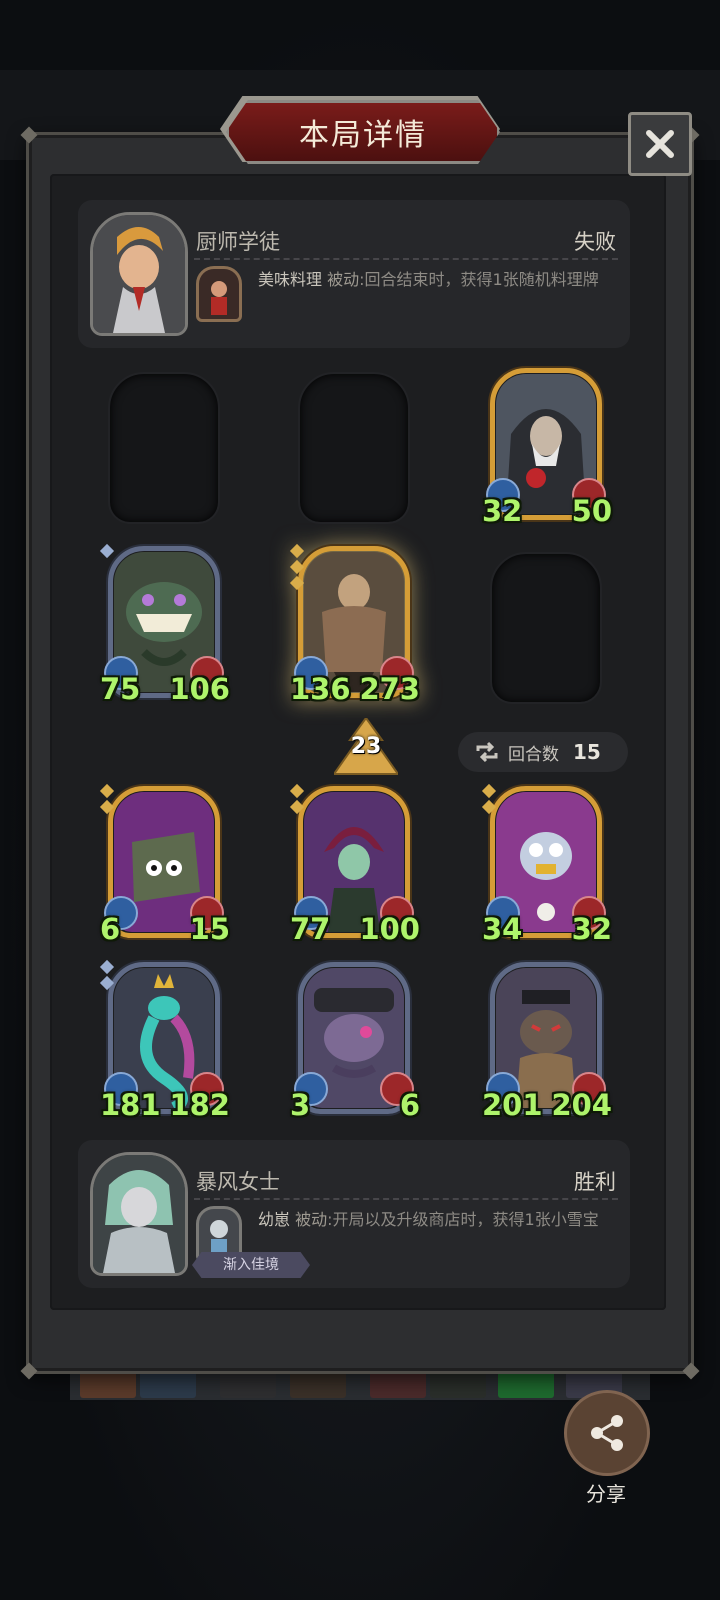 The width and height of the screenshot is (720, 1600). Describe the element at coordinates (199, 1105) in the screenshot. I see `minion-health: 182` at that location.